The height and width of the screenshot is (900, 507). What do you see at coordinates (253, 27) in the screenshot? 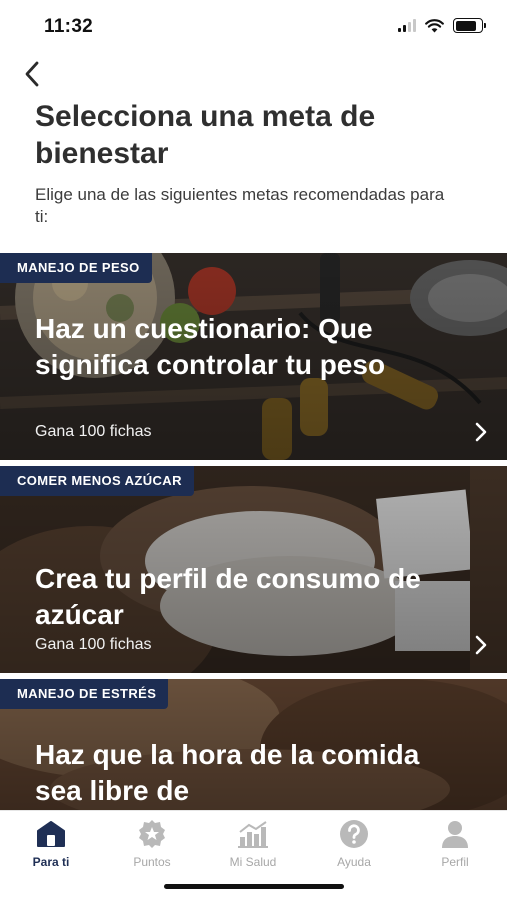
I see `status-bar: 11:32` at bounding box center [253, 27].